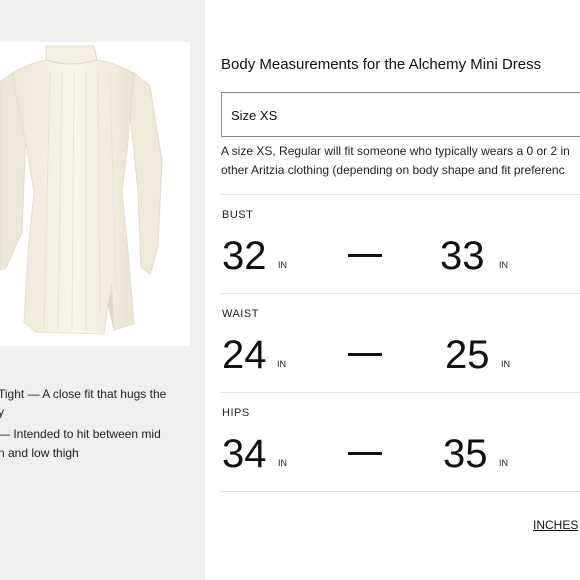 The width and height of the screenshot is (580, 580). What do you see at coordinates (462, 256) in the screenshot?
I see `bust-max-value: 33` at bounding box center [462, 256].